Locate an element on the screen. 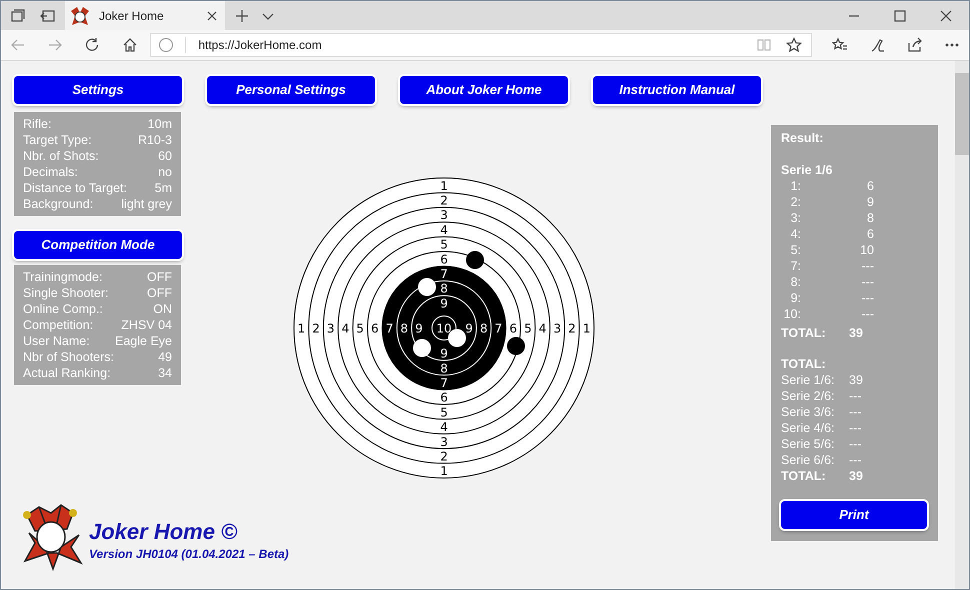  setting-value: 60 is located at coordinates (165, 156).